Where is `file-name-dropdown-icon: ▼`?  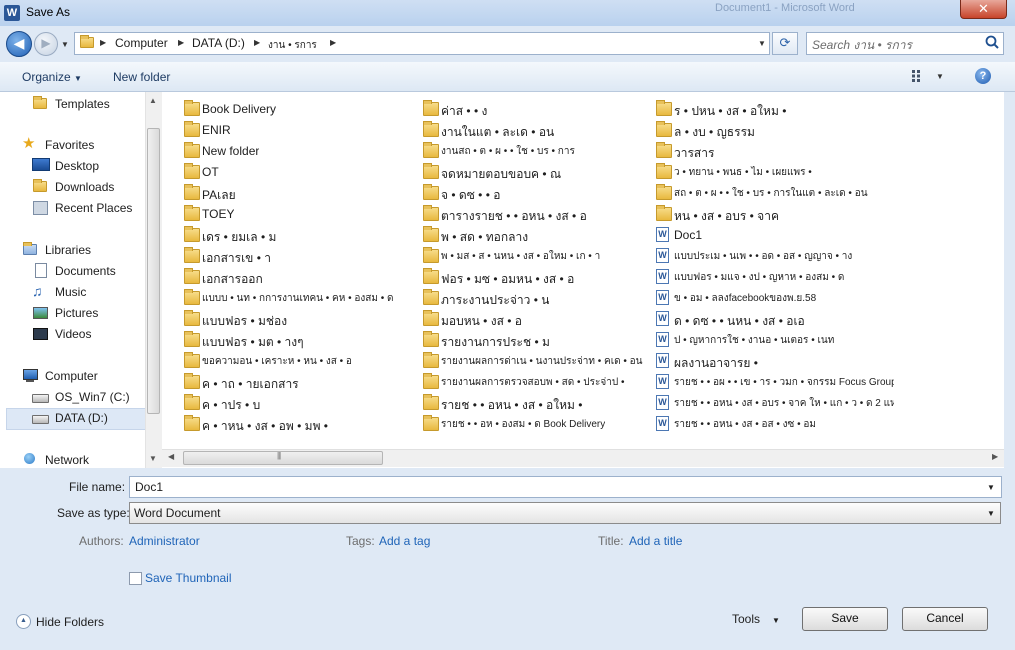 file-name-dropdown-icon: ▼ is located at coordinates (991, 487).